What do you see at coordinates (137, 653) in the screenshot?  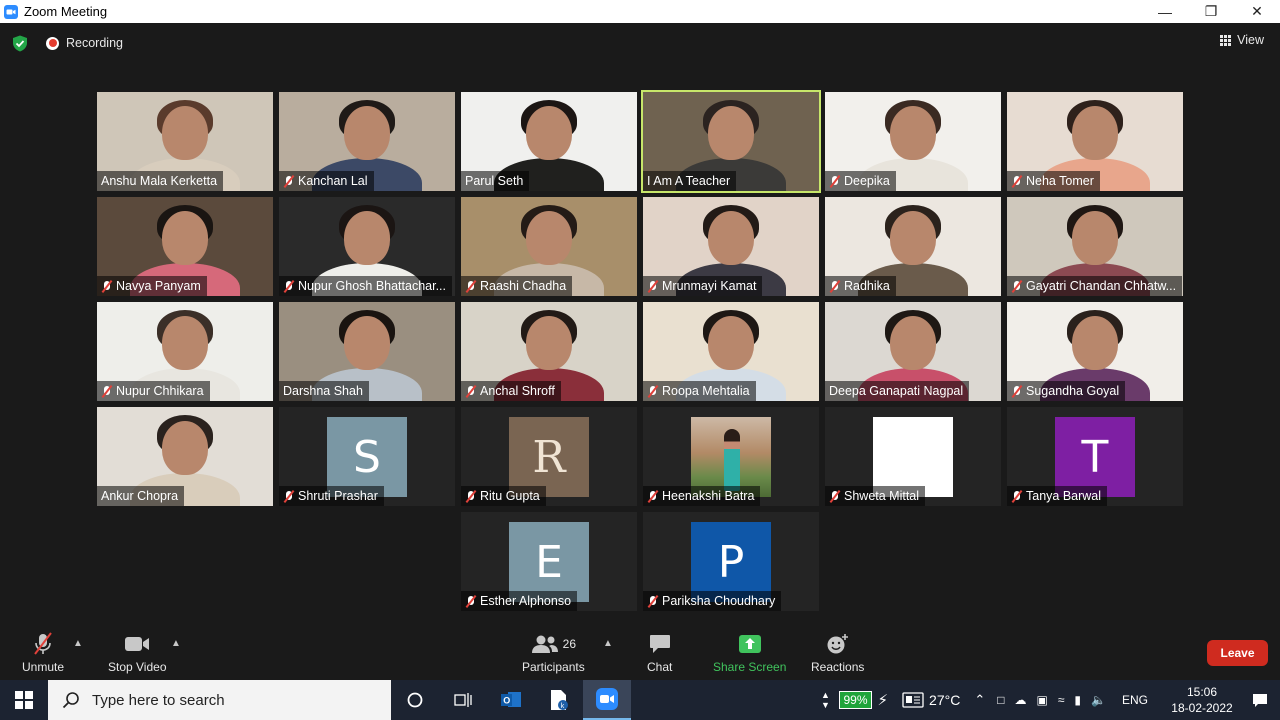 I see `stop-video-button: Stop Video` at bounding box center [137, 653].